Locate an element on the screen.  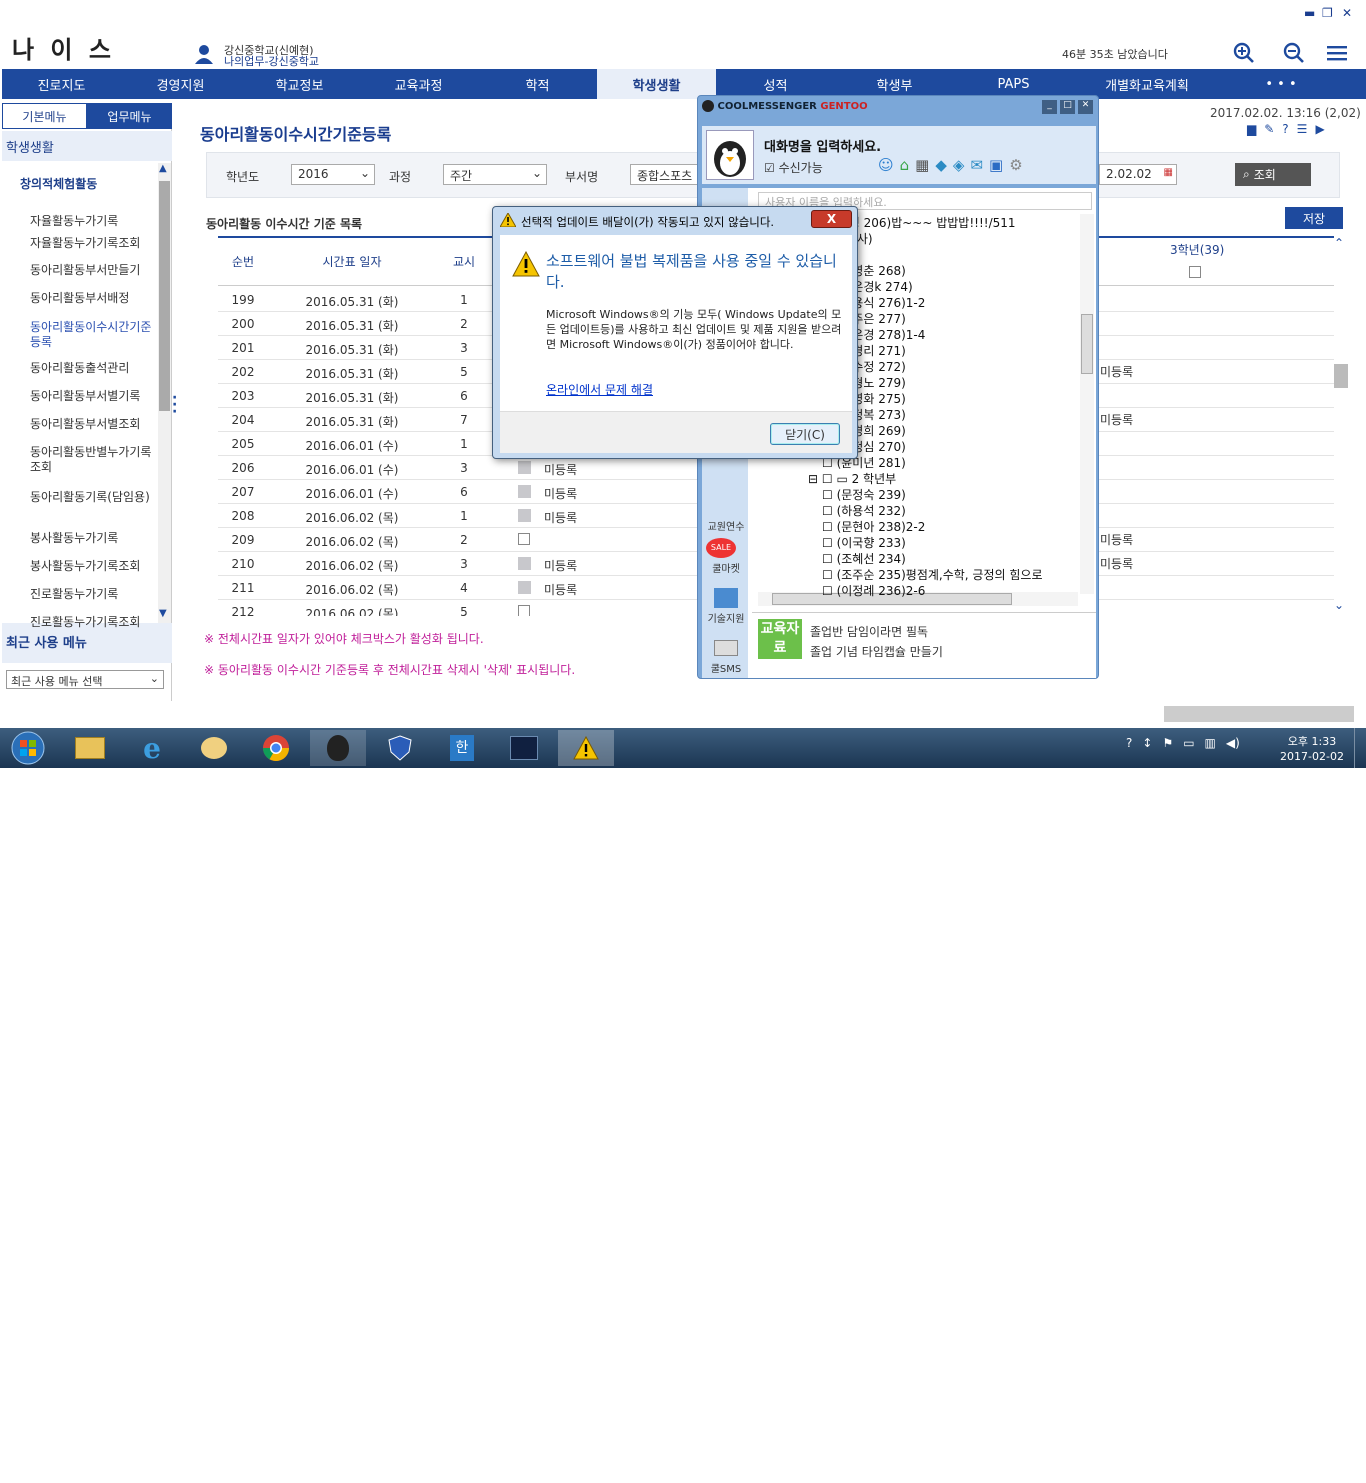
scroll-down-icon: ⌄ is located at coordinates (1339, 605).